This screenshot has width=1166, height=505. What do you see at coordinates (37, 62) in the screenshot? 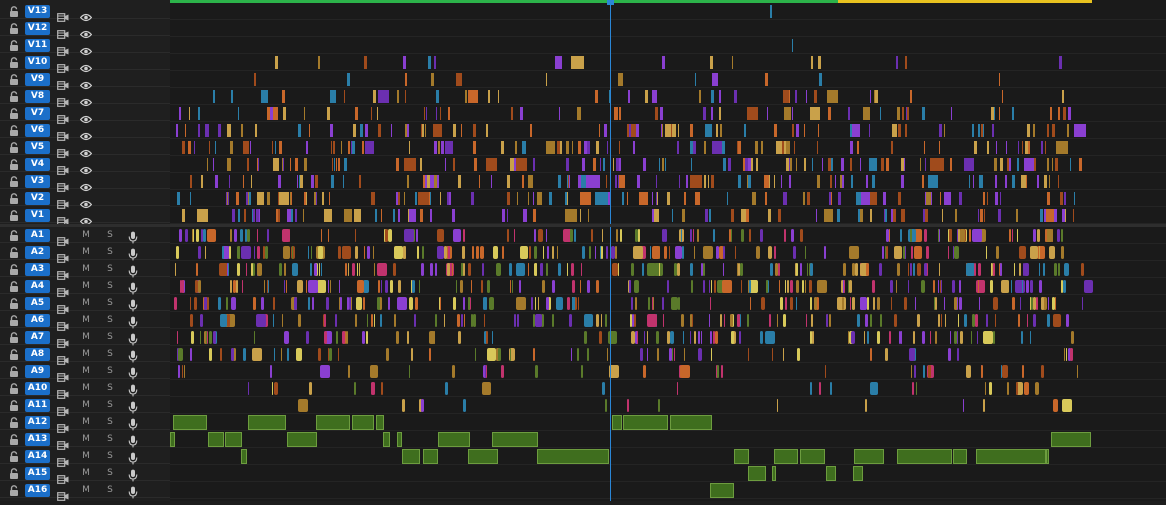
I see `track-name-badge: V10` at bounding box center [37, 62].